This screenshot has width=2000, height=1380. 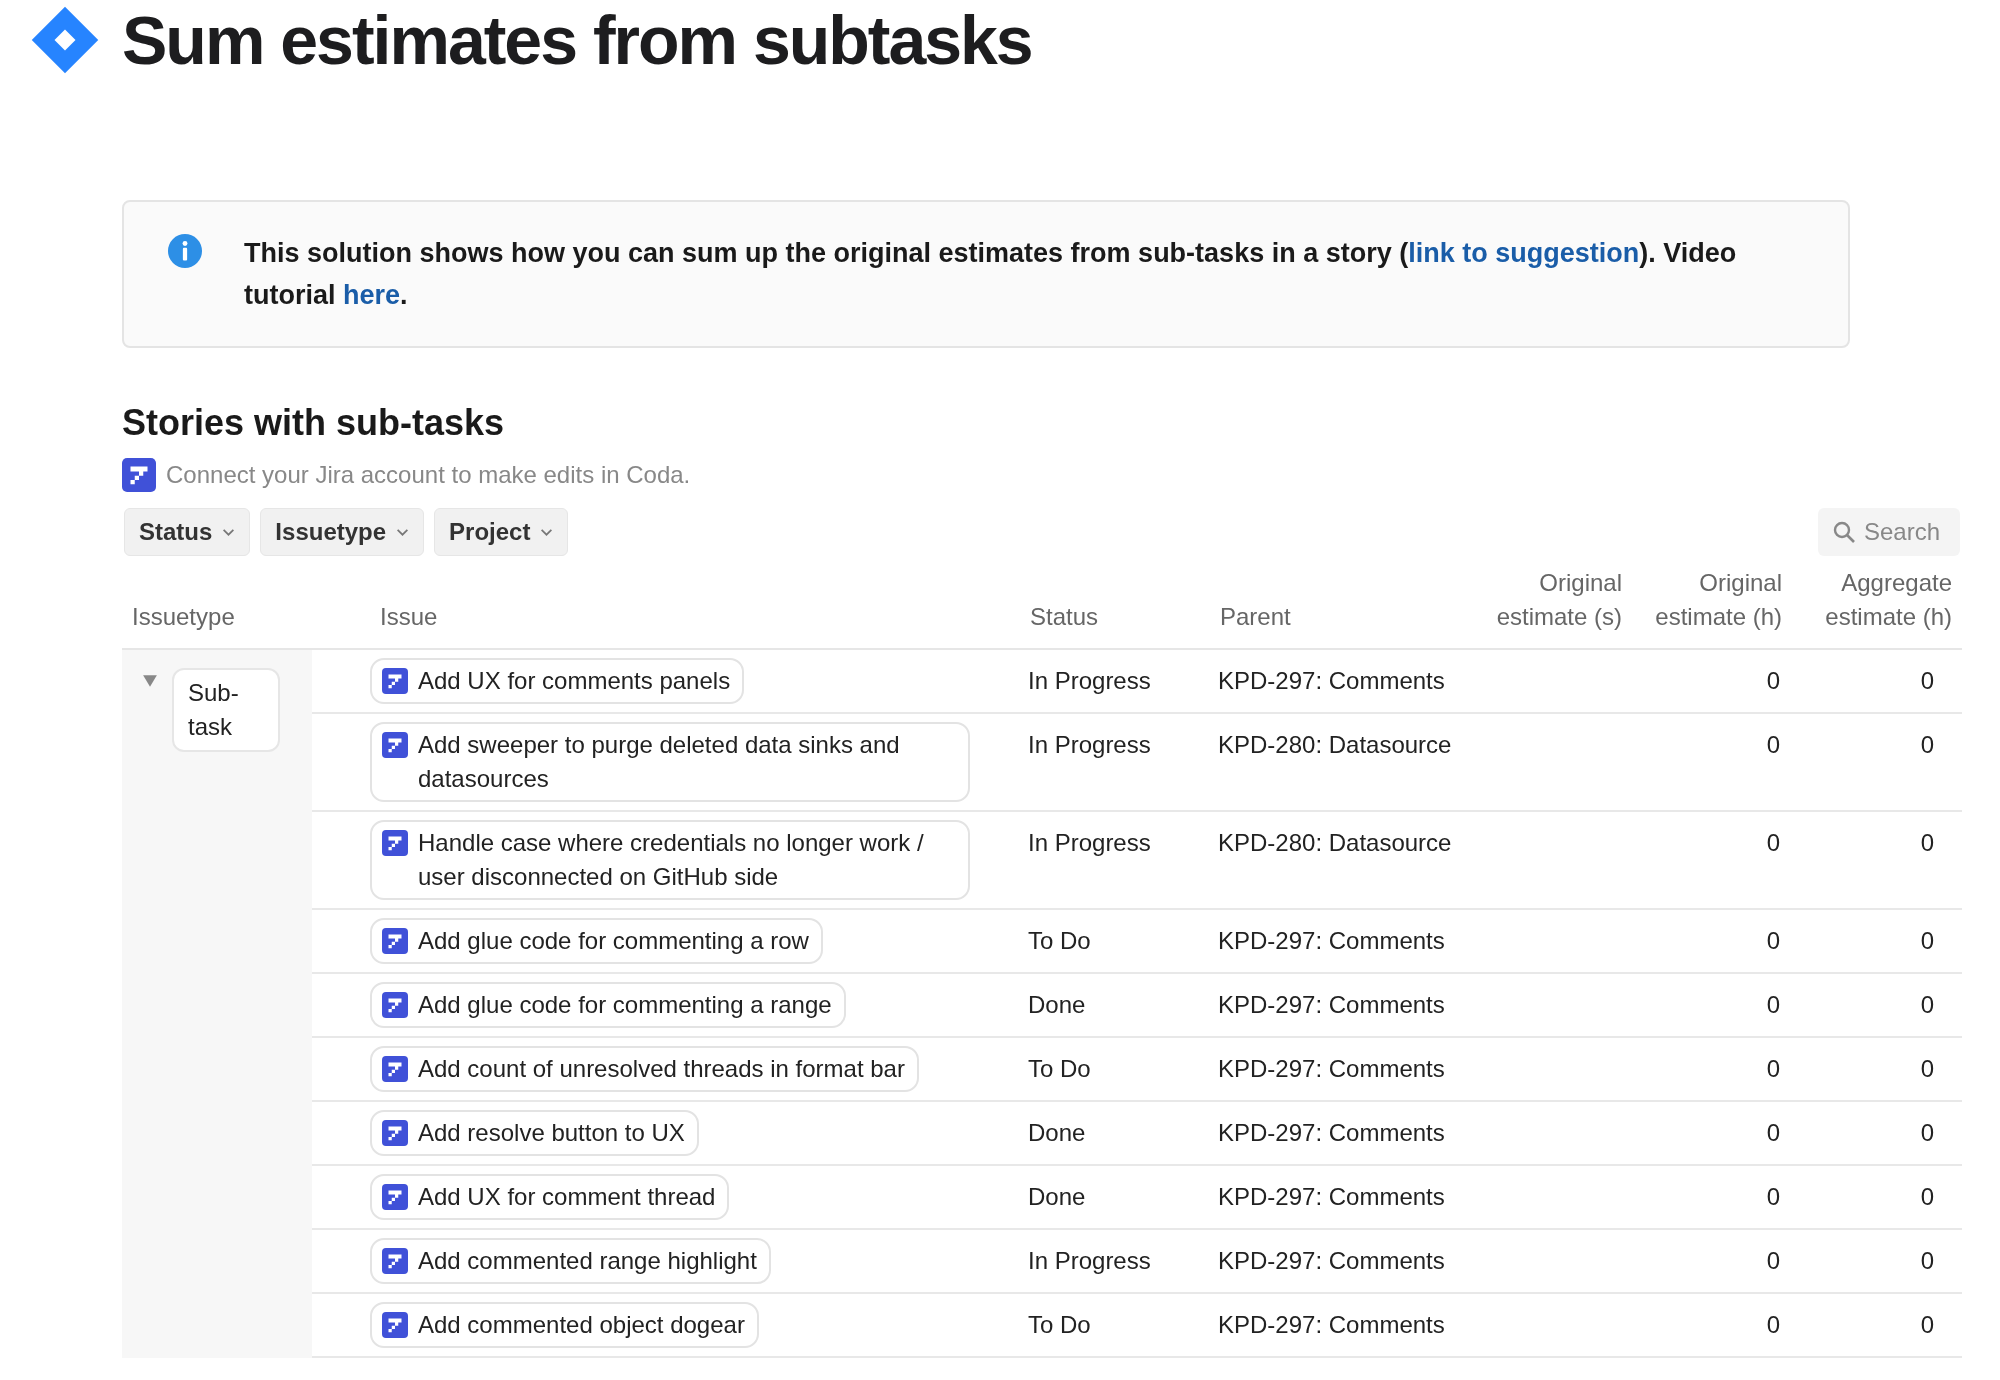 I want to click on issue-chip: Handle case where credentials no longer work / user disconnected on GitHub side, so click(x=670, y=860).